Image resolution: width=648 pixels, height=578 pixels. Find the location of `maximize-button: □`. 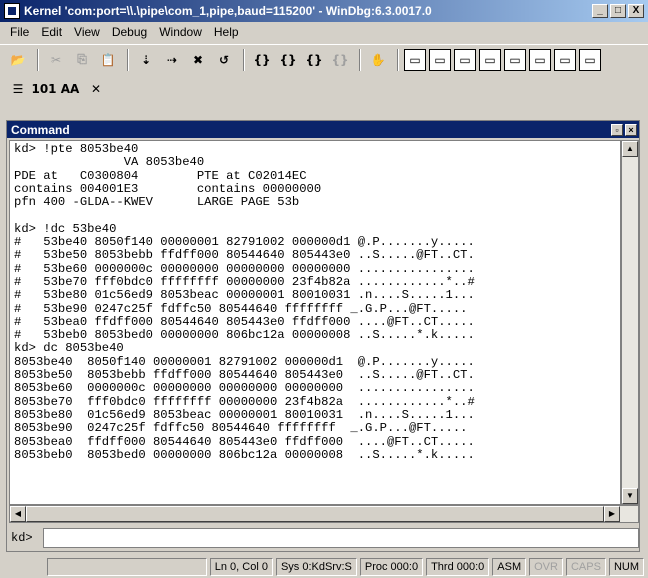

maximize-button: □ is located at coordinates (618, 11).